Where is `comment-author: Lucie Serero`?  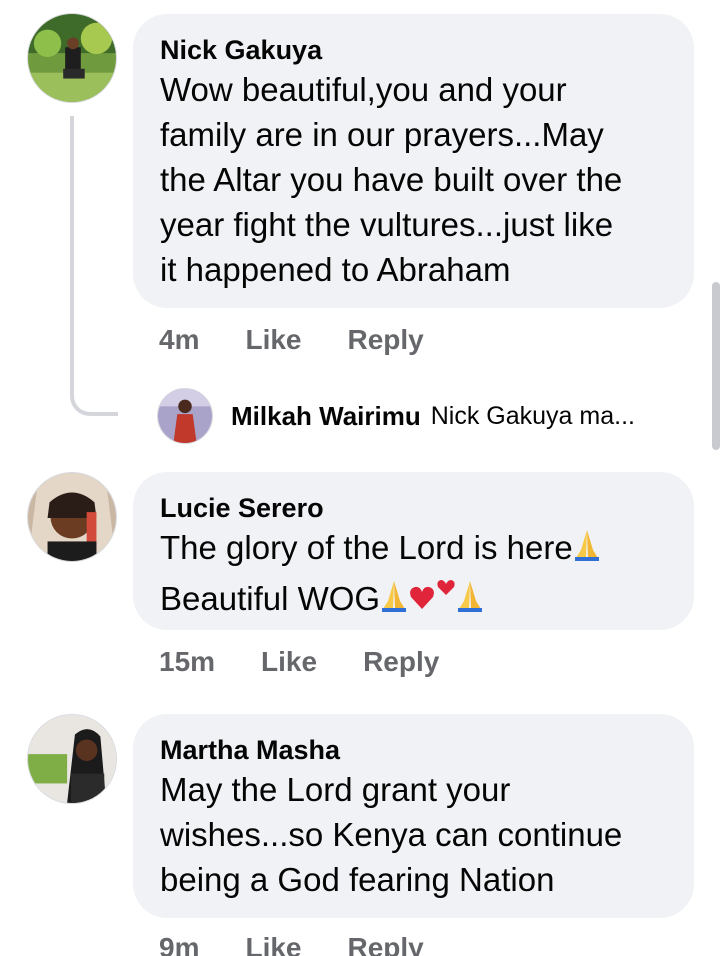 comment-author: Lucie Serero is located at coordinates (413, 508).